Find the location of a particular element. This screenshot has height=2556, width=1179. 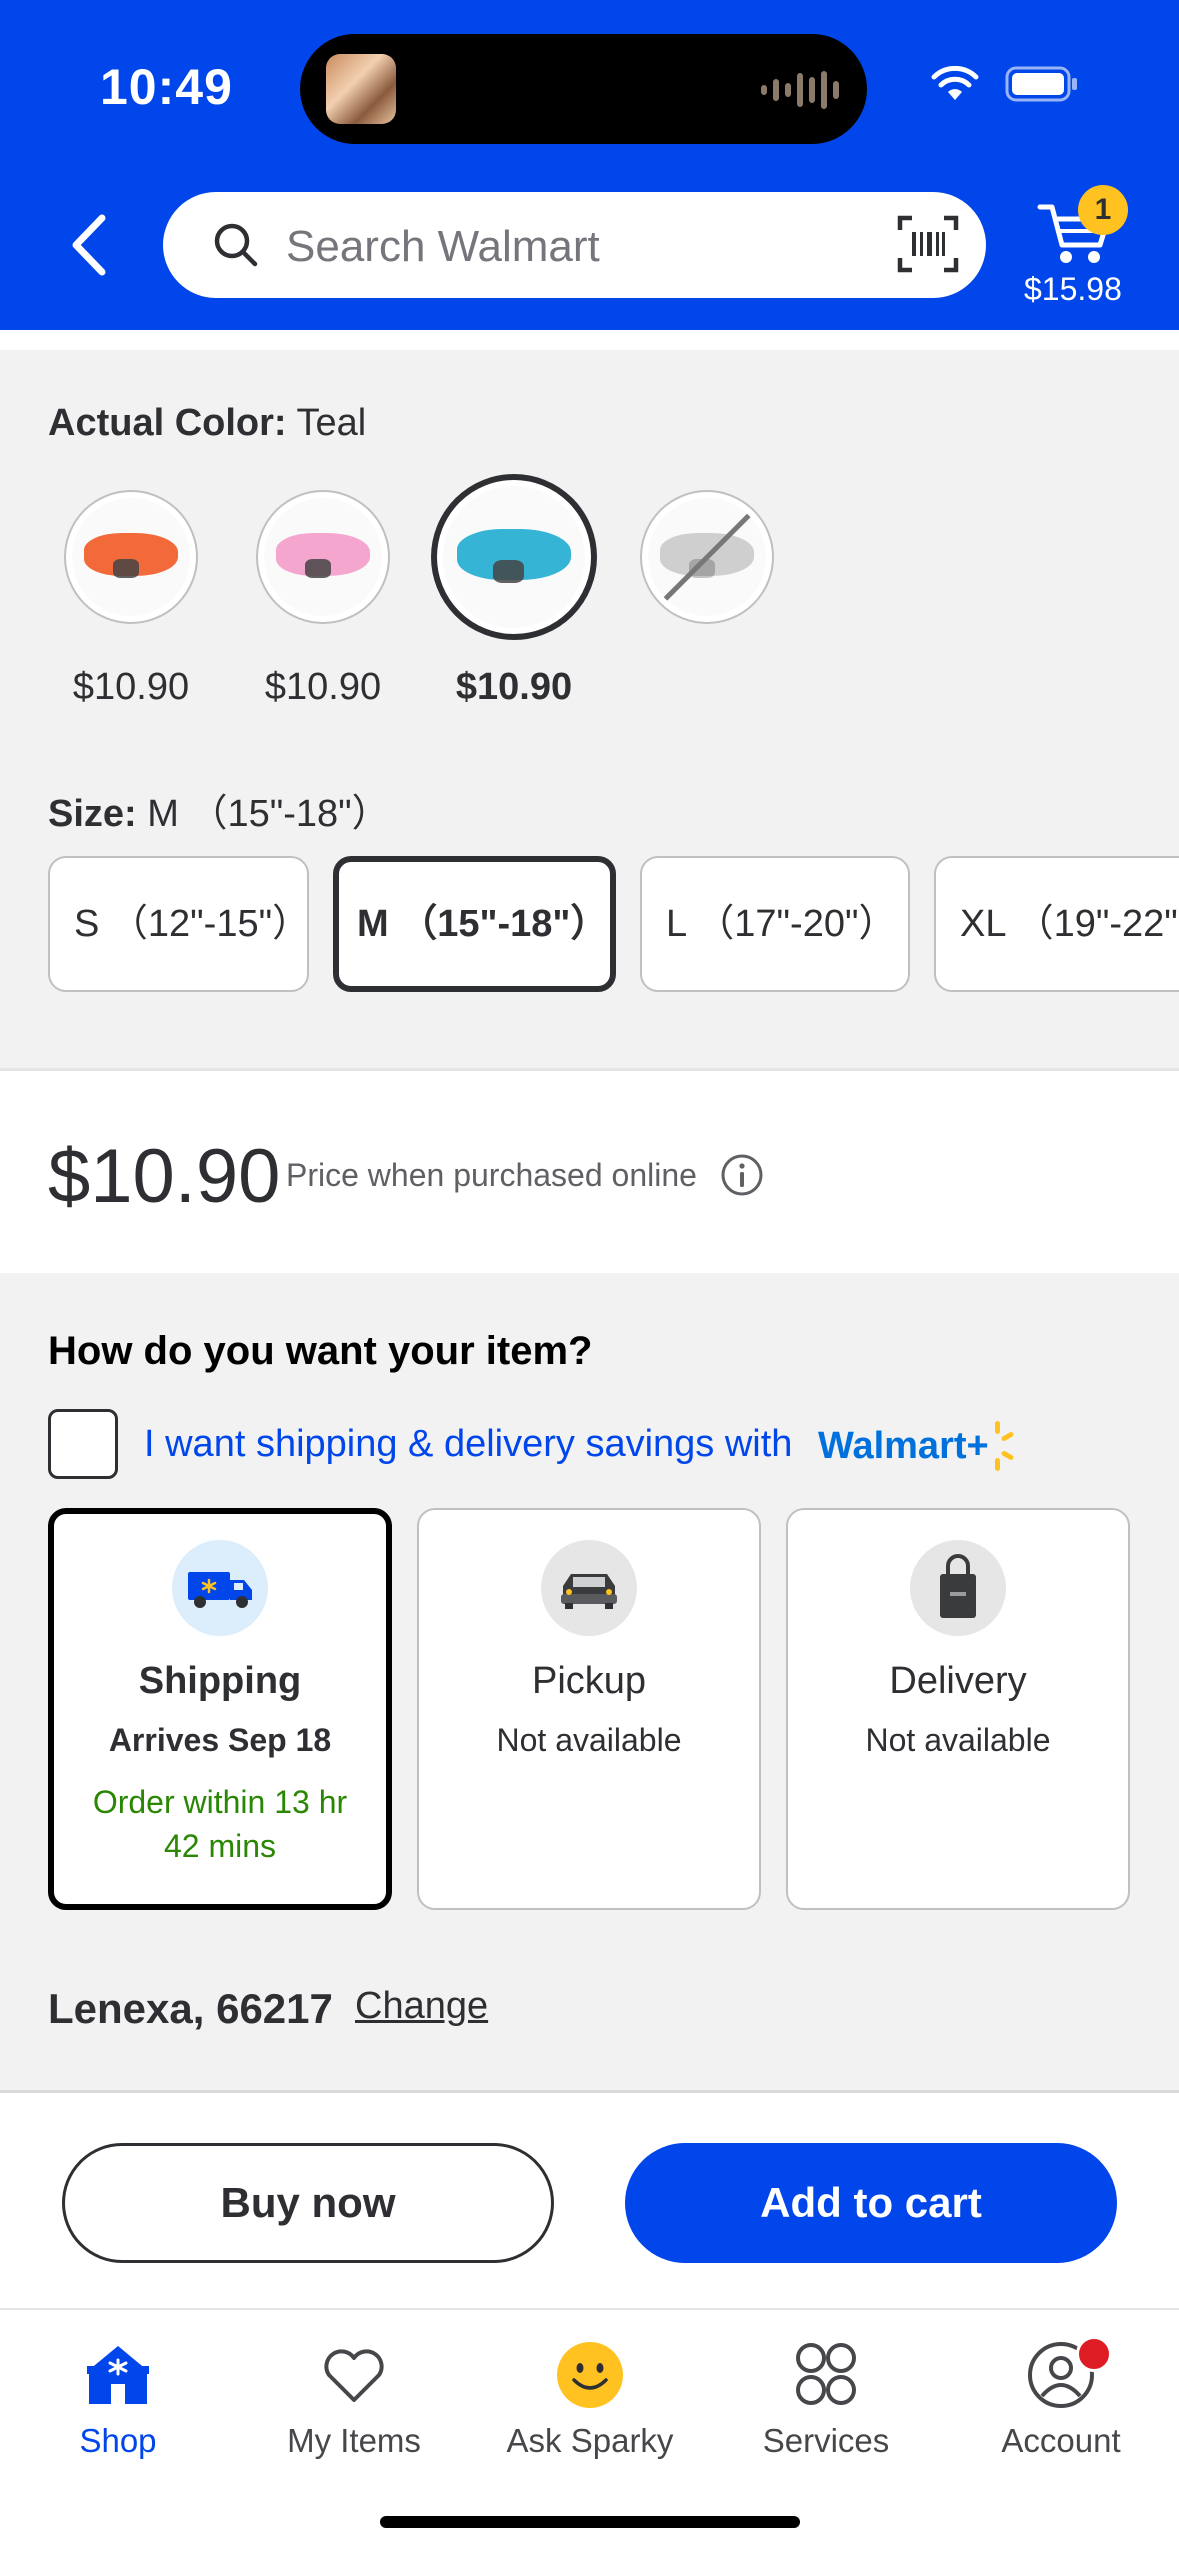

change-location-link: Change is located at coordinates (421, 2006).